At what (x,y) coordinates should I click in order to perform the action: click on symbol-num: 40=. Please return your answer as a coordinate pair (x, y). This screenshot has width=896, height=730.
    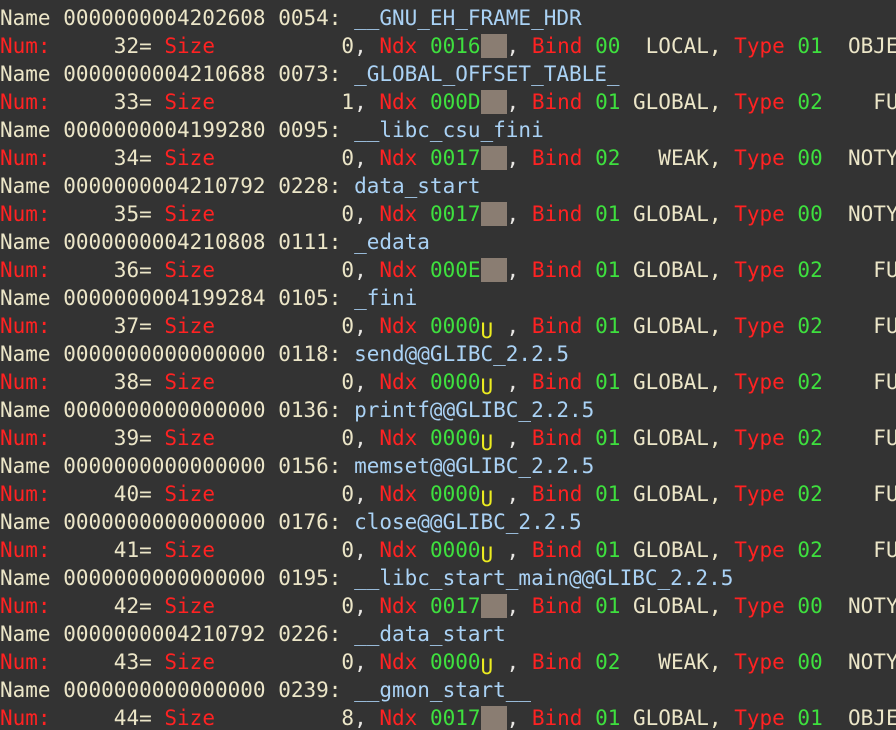
    Looking at the image, I should click on (132, 494).